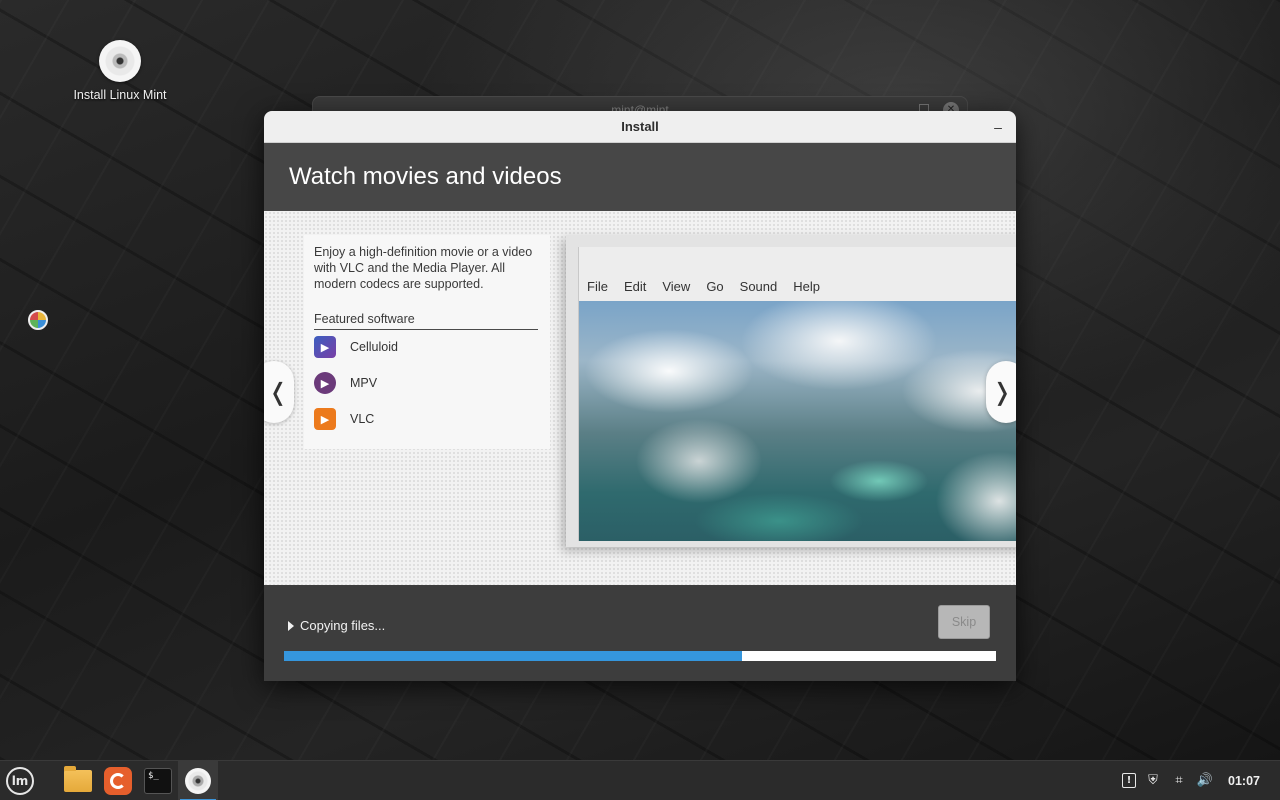 The width and height of the screenshot is (1280, 800). I want to click on player-menu-view: View, so click(676, 286).